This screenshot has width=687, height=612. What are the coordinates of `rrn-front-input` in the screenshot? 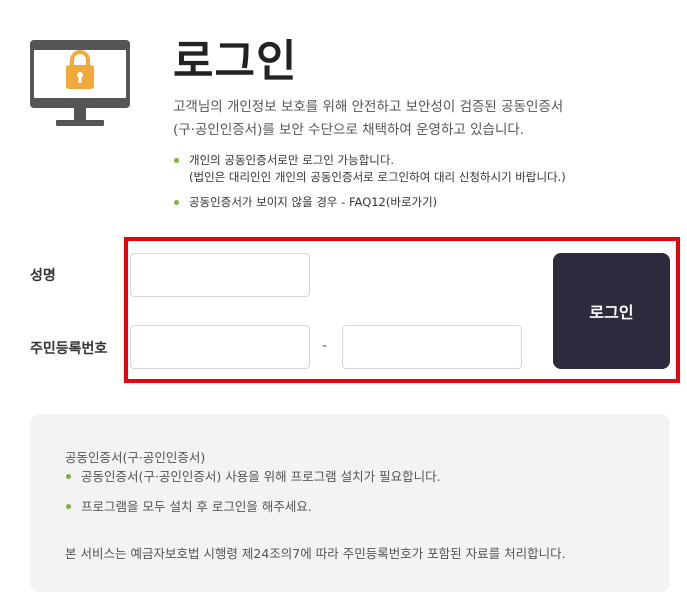 It's located at (220, 347).